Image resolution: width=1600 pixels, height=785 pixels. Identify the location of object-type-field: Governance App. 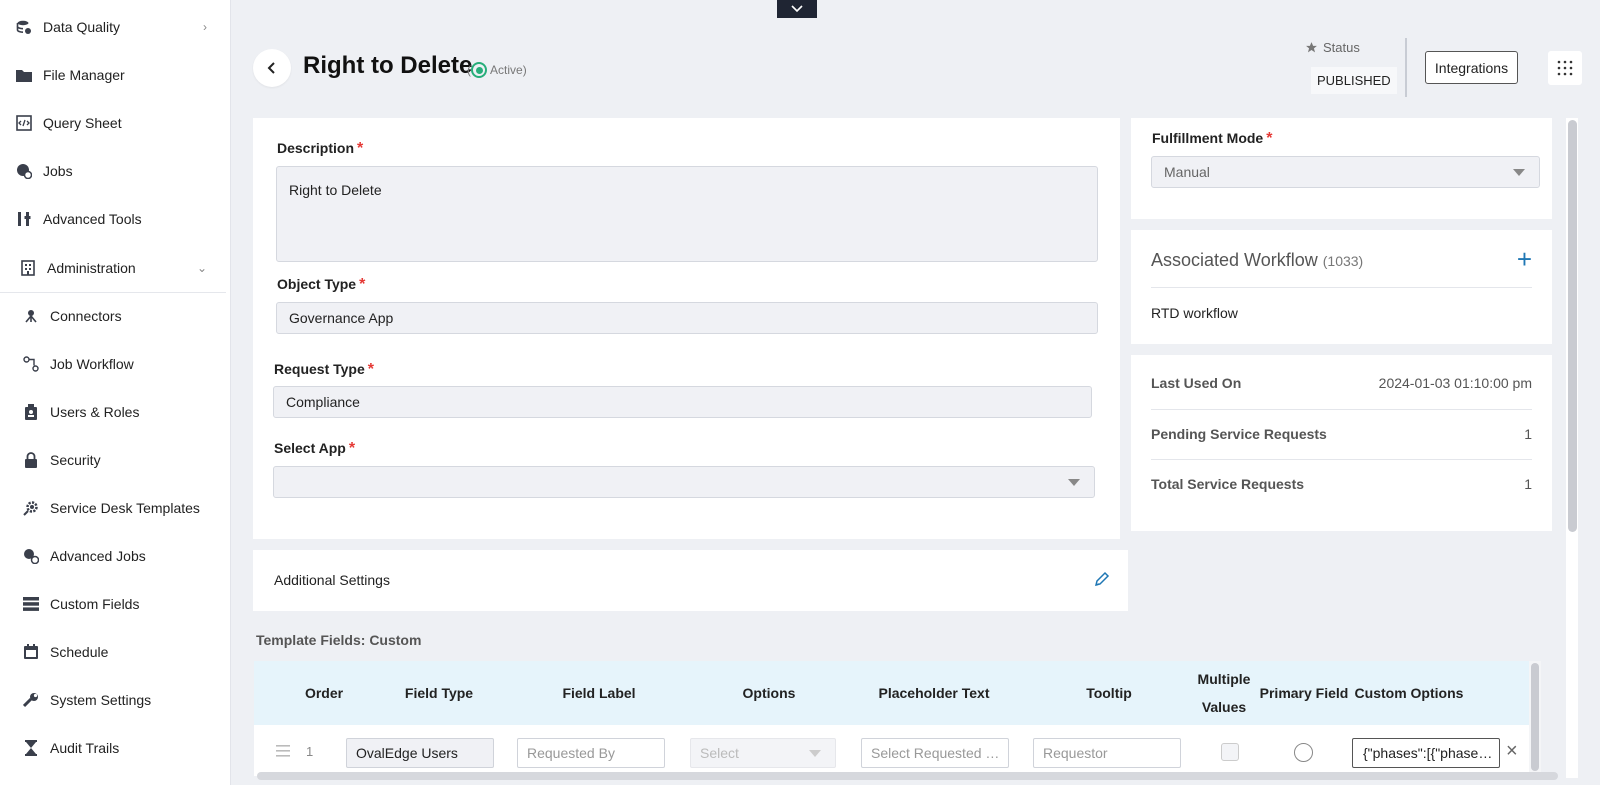
(687, 318).